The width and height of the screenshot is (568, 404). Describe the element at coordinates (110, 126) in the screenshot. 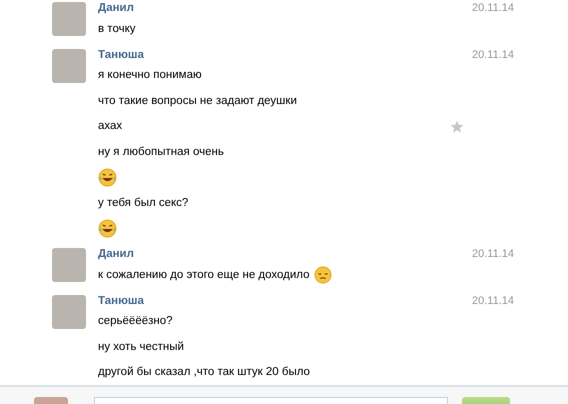

I see `message-text: ахах` at that location.